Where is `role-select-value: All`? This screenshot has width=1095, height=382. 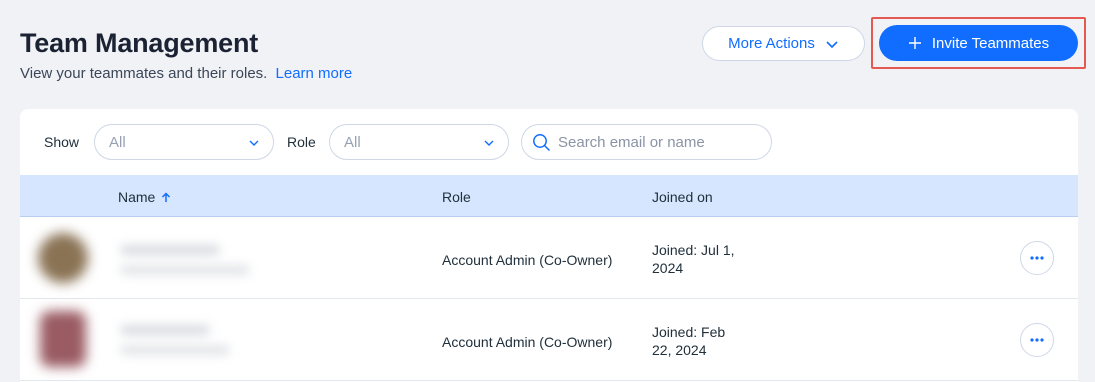
role-select-value: All is located at coordinates (352, 142).